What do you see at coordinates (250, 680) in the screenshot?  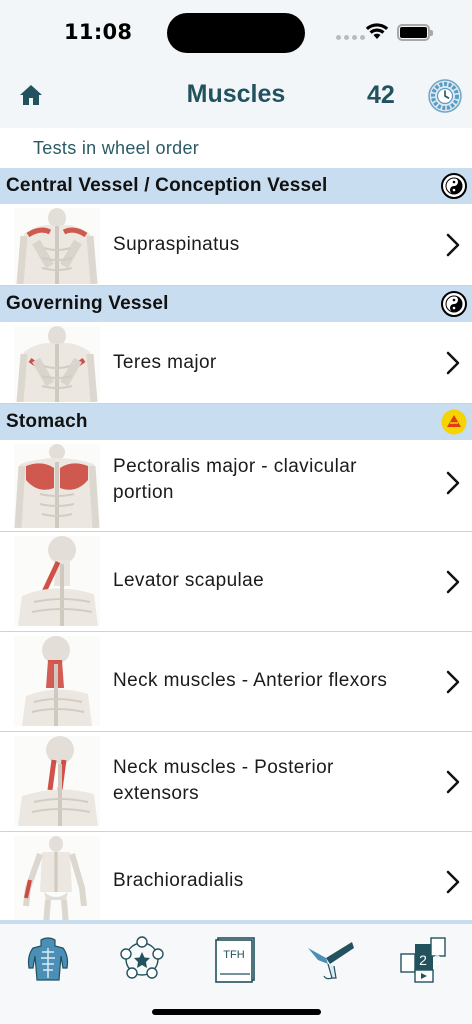 I see `muscle-name: Neck muscles - Anterior flexors` at bounding box center [250, 680].